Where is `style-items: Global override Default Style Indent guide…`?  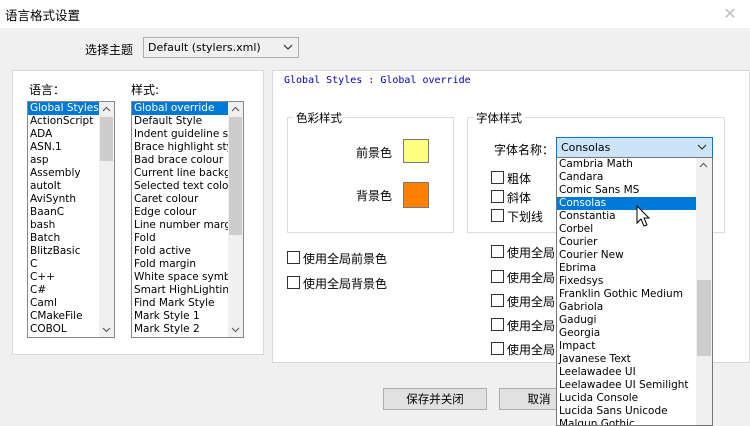
style-items: Global override Default Style Indent guide… is located at coordinates (187, 219).